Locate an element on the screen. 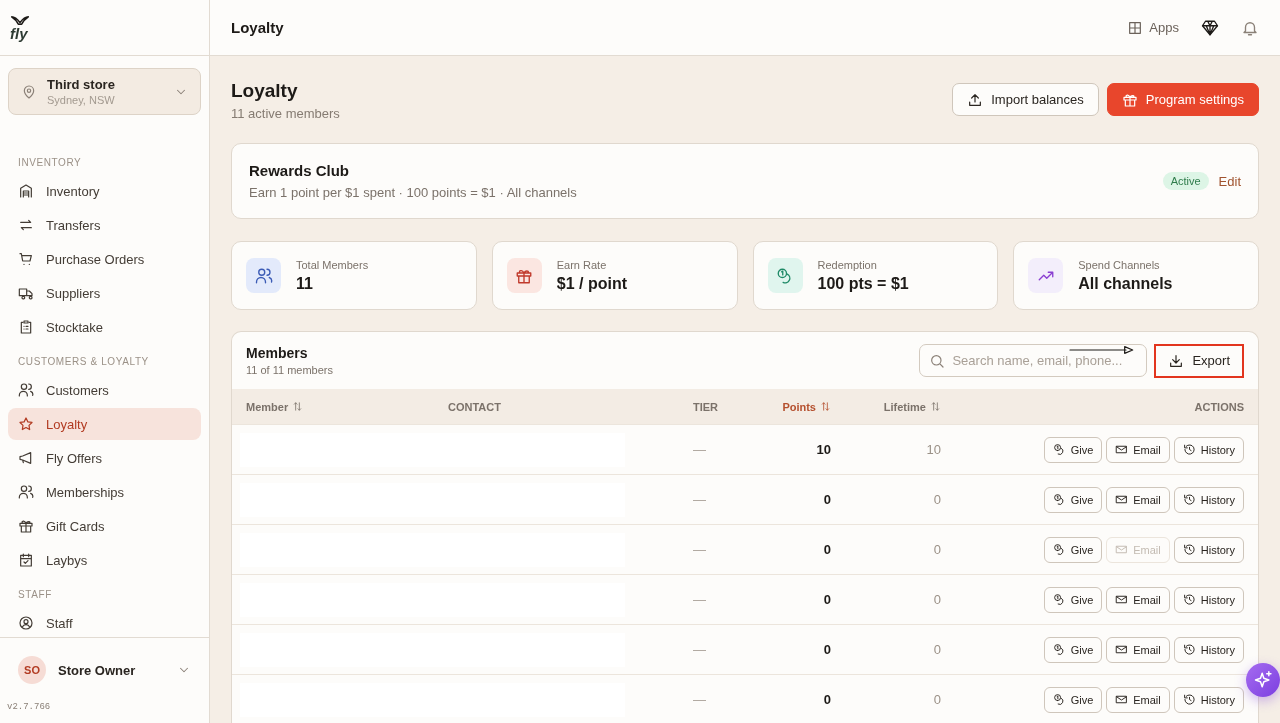 The width and height of the screenshot is (1280, 723). nav-item: Memberships is located at coordinates (104, 492).